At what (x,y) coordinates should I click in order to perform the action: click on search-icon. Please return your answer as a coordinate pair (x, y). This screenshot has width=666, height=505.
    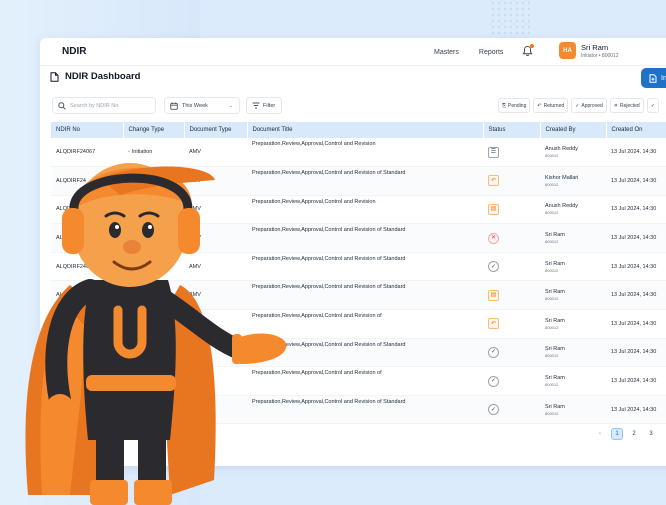
    Looking at the image, I should click on (62, 105).